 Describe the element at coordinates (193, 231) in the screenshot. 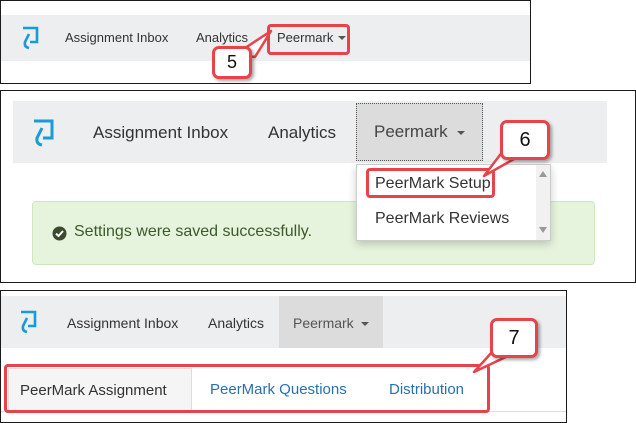

I see `alert-message: Settings were saved successfully.` at that location.